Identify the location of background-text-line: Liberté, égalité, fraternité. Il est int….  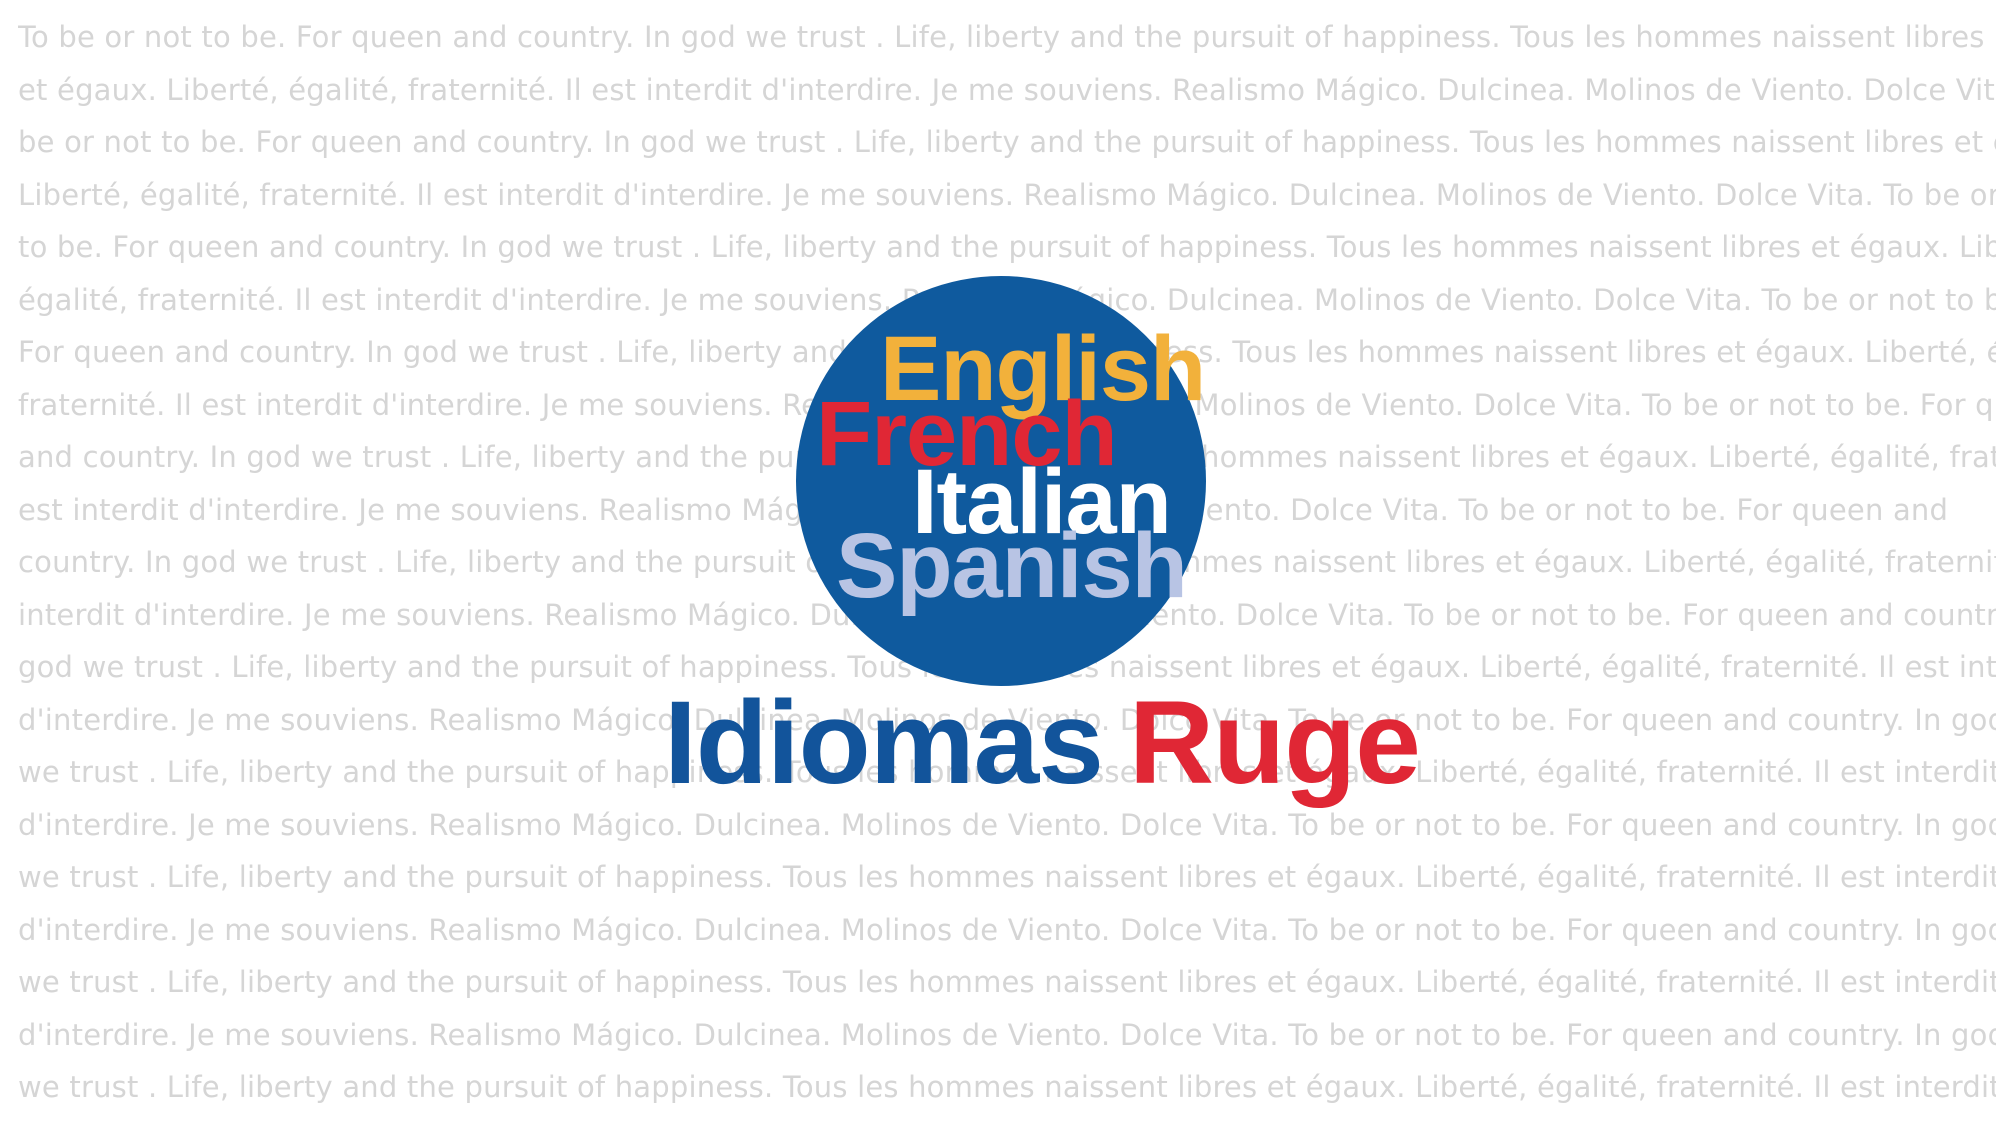
(1007, 195).